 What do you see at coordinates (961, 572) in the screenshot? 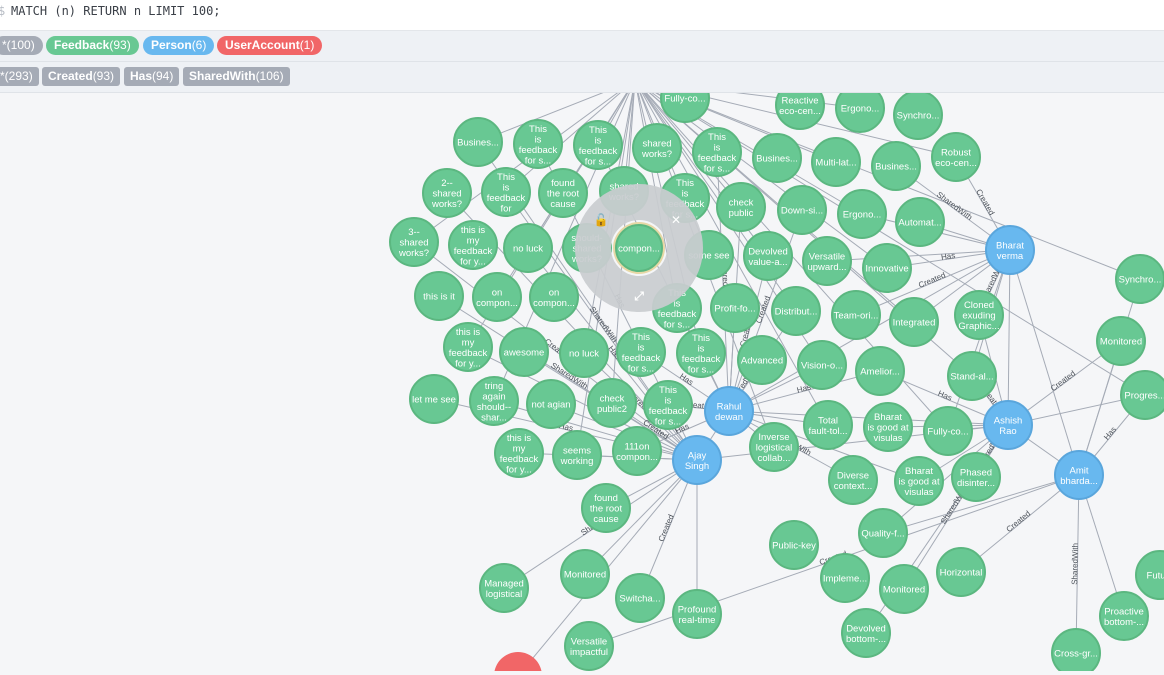
I see `feedback-node: Horizontal` at bounding box center [961, 572].